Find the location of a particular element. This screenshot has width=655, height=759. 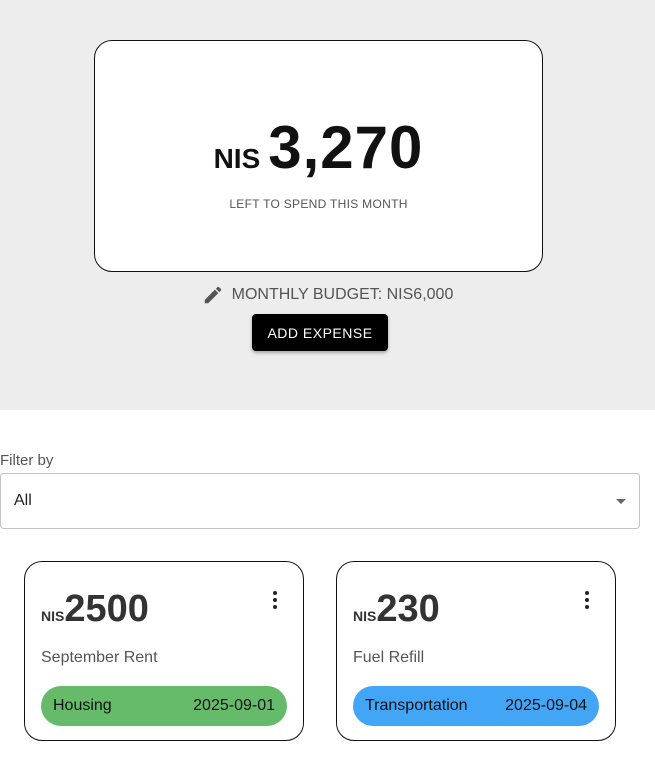

expense-date: 2025-09-01 is located at coordinates (234, 705).